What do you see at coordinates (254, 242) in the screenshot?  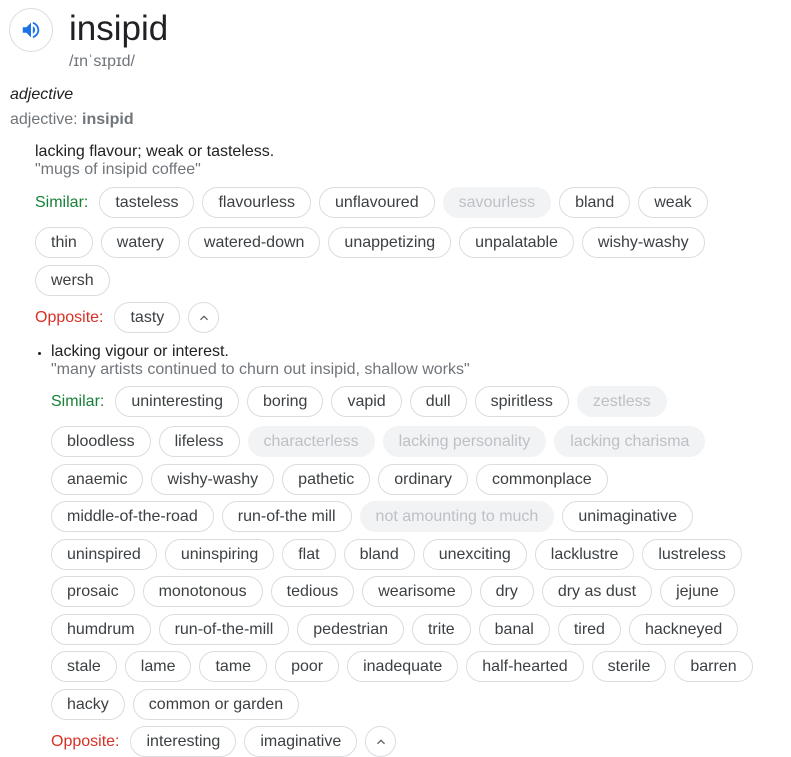 I see `synonym-chip: watered-down` at bounding box center [254, 242].